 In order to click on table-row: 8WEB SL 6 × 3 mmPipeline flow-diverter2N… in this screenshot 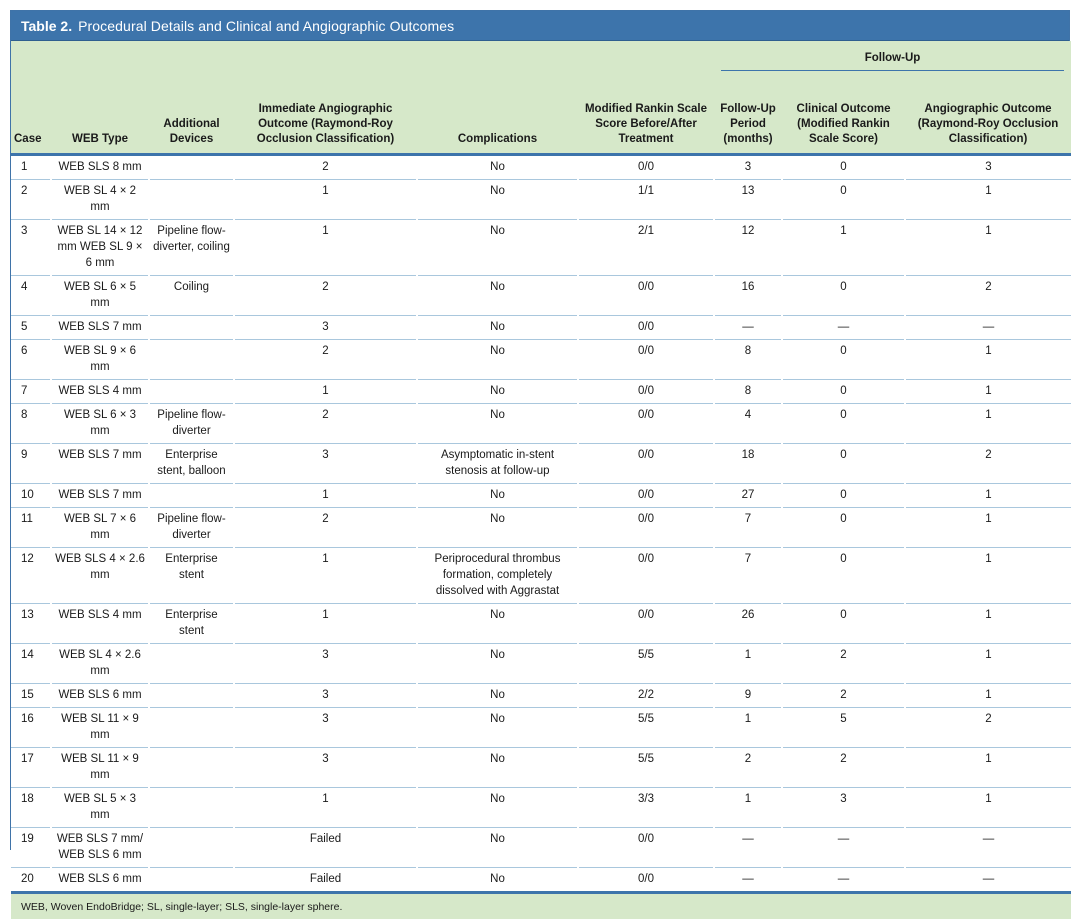, I will do `click(541, 424)`.